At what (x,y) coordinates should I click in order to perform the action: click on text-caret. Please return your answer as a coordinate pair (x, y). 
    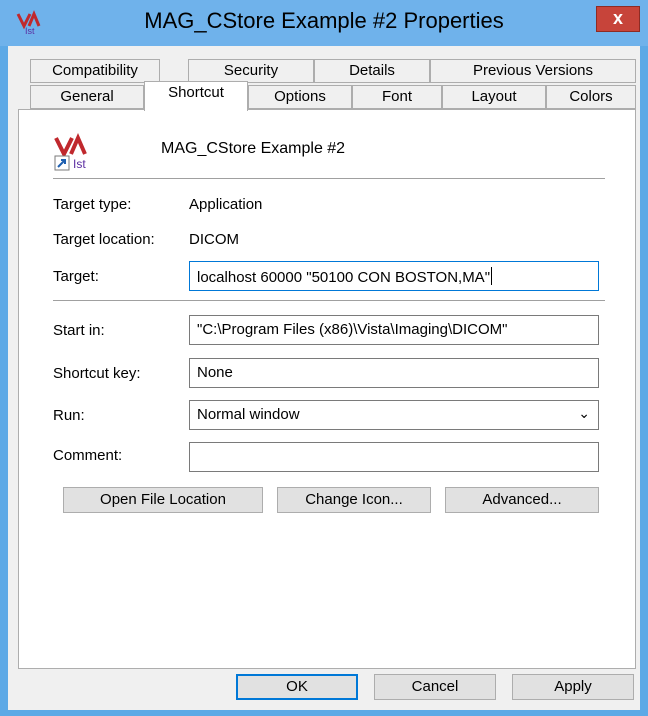
    Looking at the image, I should click on (492, 276).